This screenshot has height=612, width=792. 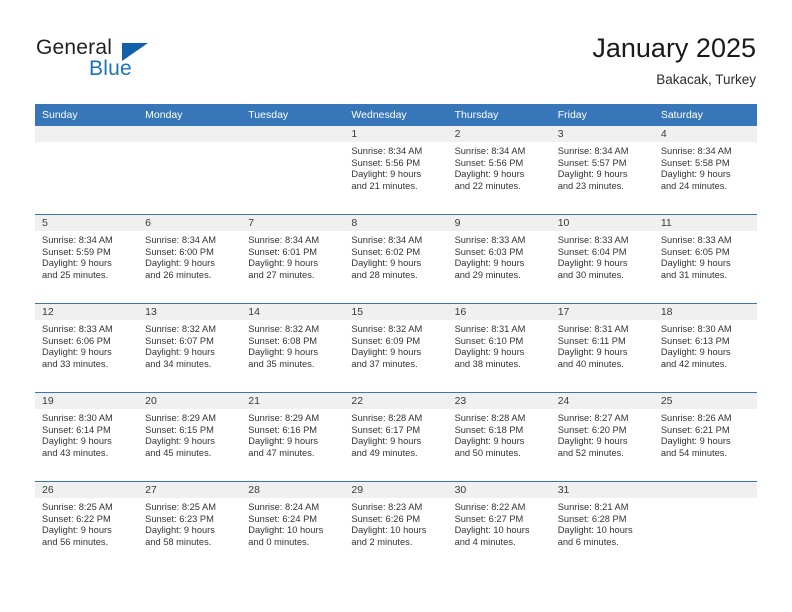 What do you see at coordinates (190, 401) in the screenshot?
I see `day-number: 20` at bounding box center [190, 401].